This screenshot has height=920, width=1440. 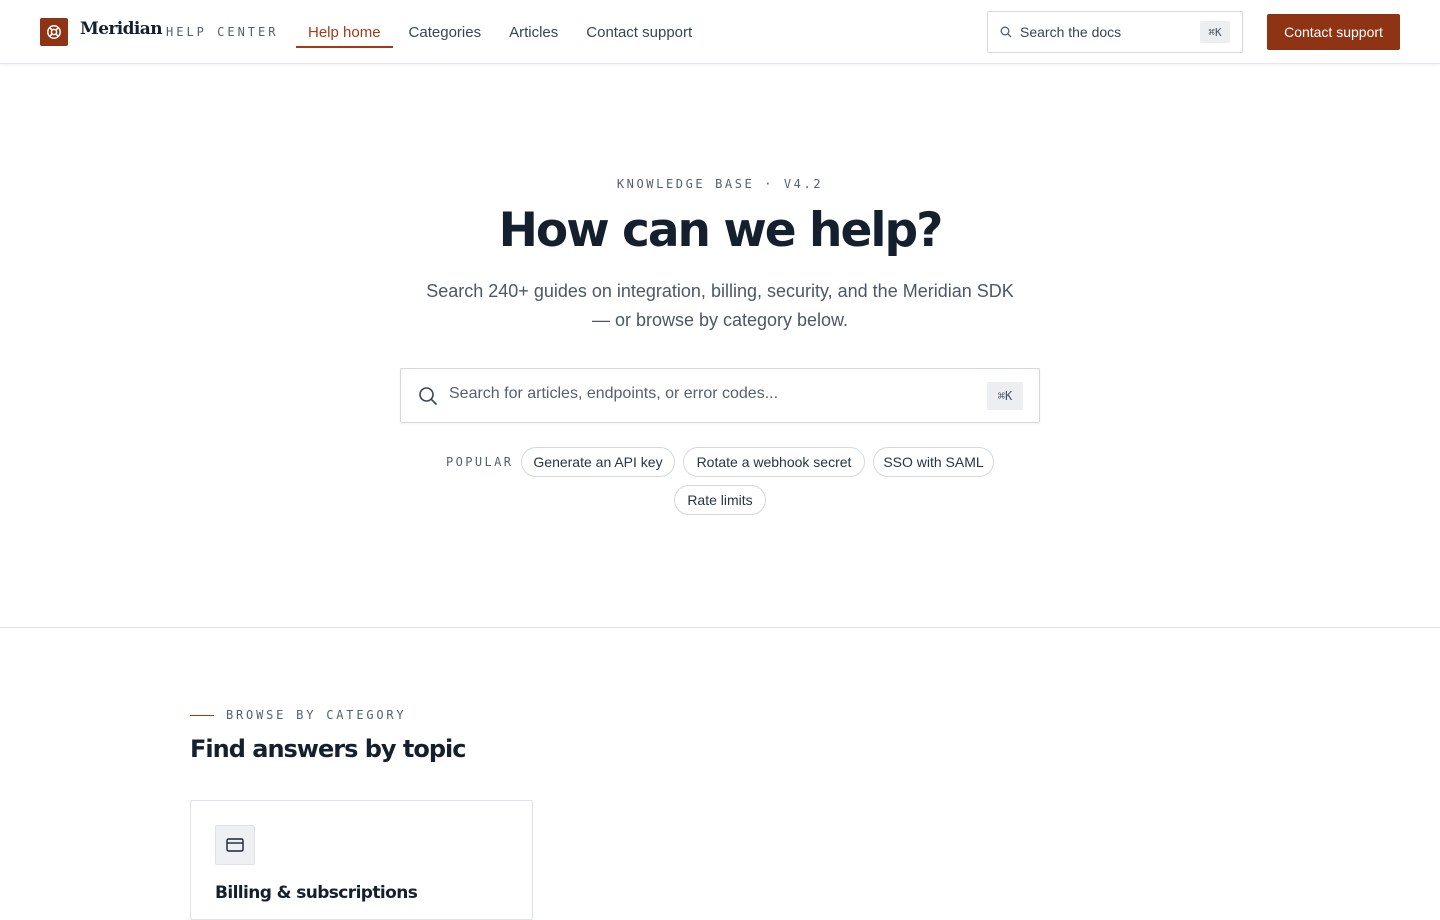 I want to click on hero-eyebrow: KNOWLEDGE BASE · V4.2, so click(x=720, y=184).